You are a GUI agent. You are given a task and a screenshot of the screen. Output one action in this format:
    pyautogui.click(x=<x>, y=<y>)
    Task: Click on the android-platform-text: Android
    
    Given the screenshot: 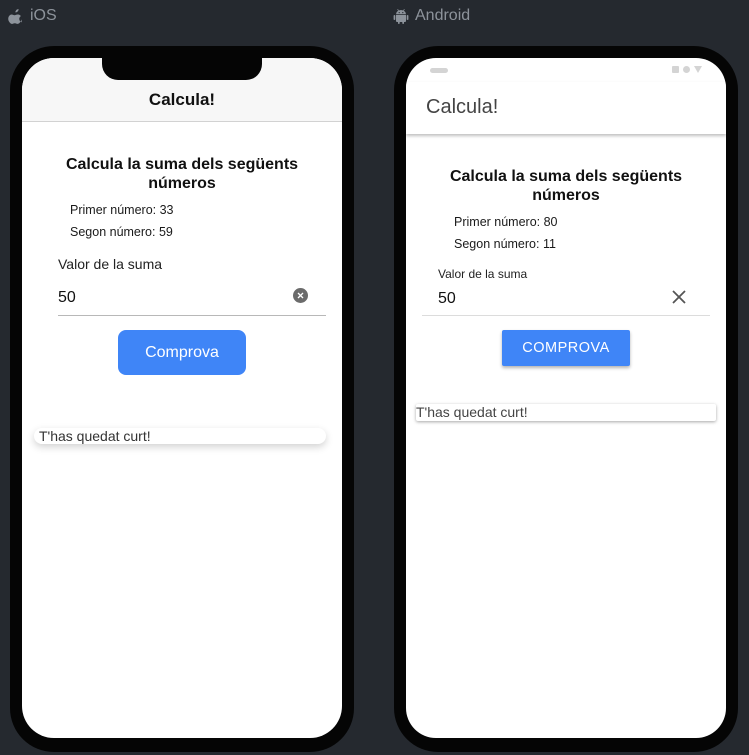 What is the action you would take?
    pyautogui.click(x=443, y=15)
    